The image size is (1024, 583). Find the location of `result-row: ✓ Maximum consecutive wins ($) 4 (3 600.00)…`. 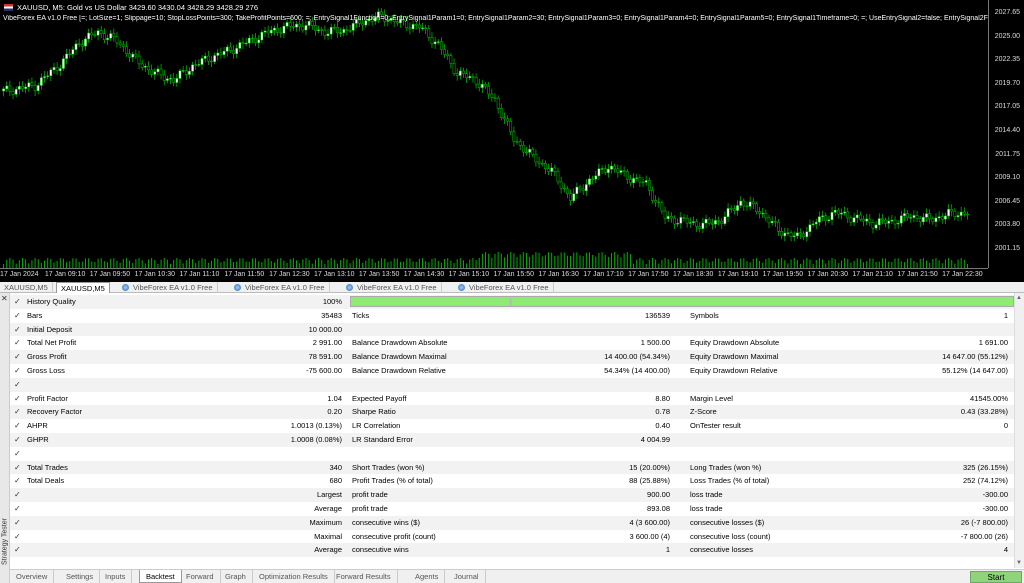

result-row: ✓ Maximum consecutive wins ($) 4 (3 600.00)… is located at coordinates (512, 522).